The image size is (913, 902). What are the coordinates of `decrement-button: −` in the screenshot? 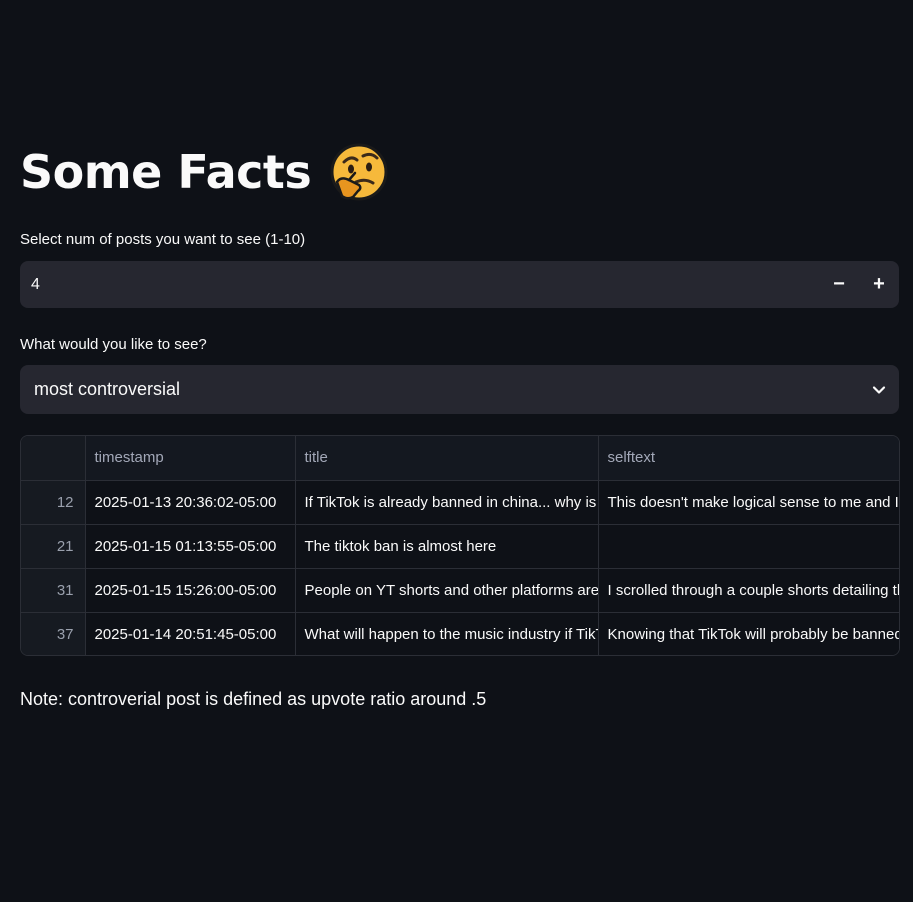 It's located at (839, 284).